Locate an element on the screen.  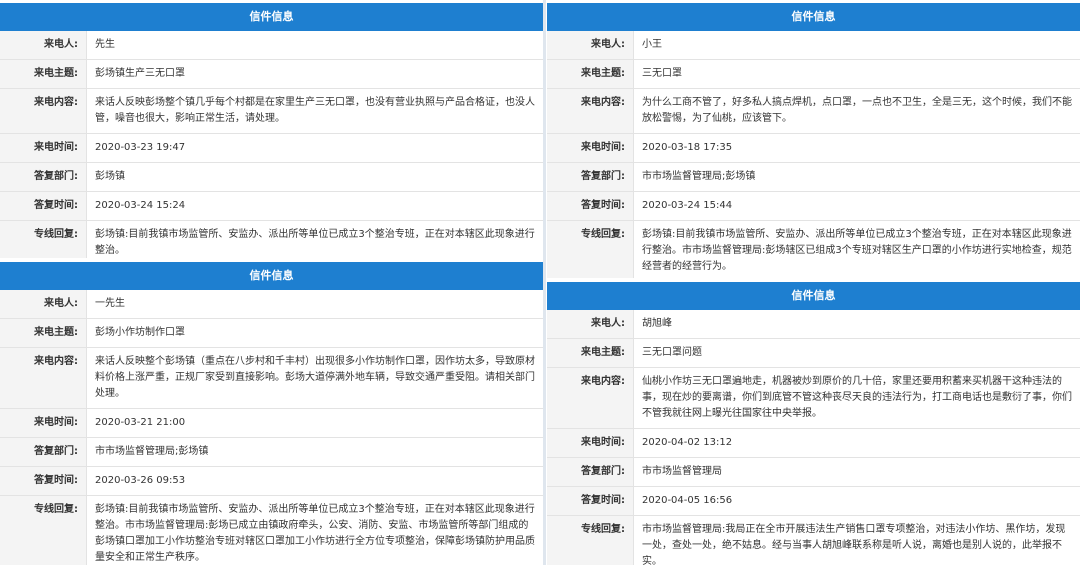
call-time-row: 来电时间: 2020-04-02 13:12 is located at coordinates (813, 443).